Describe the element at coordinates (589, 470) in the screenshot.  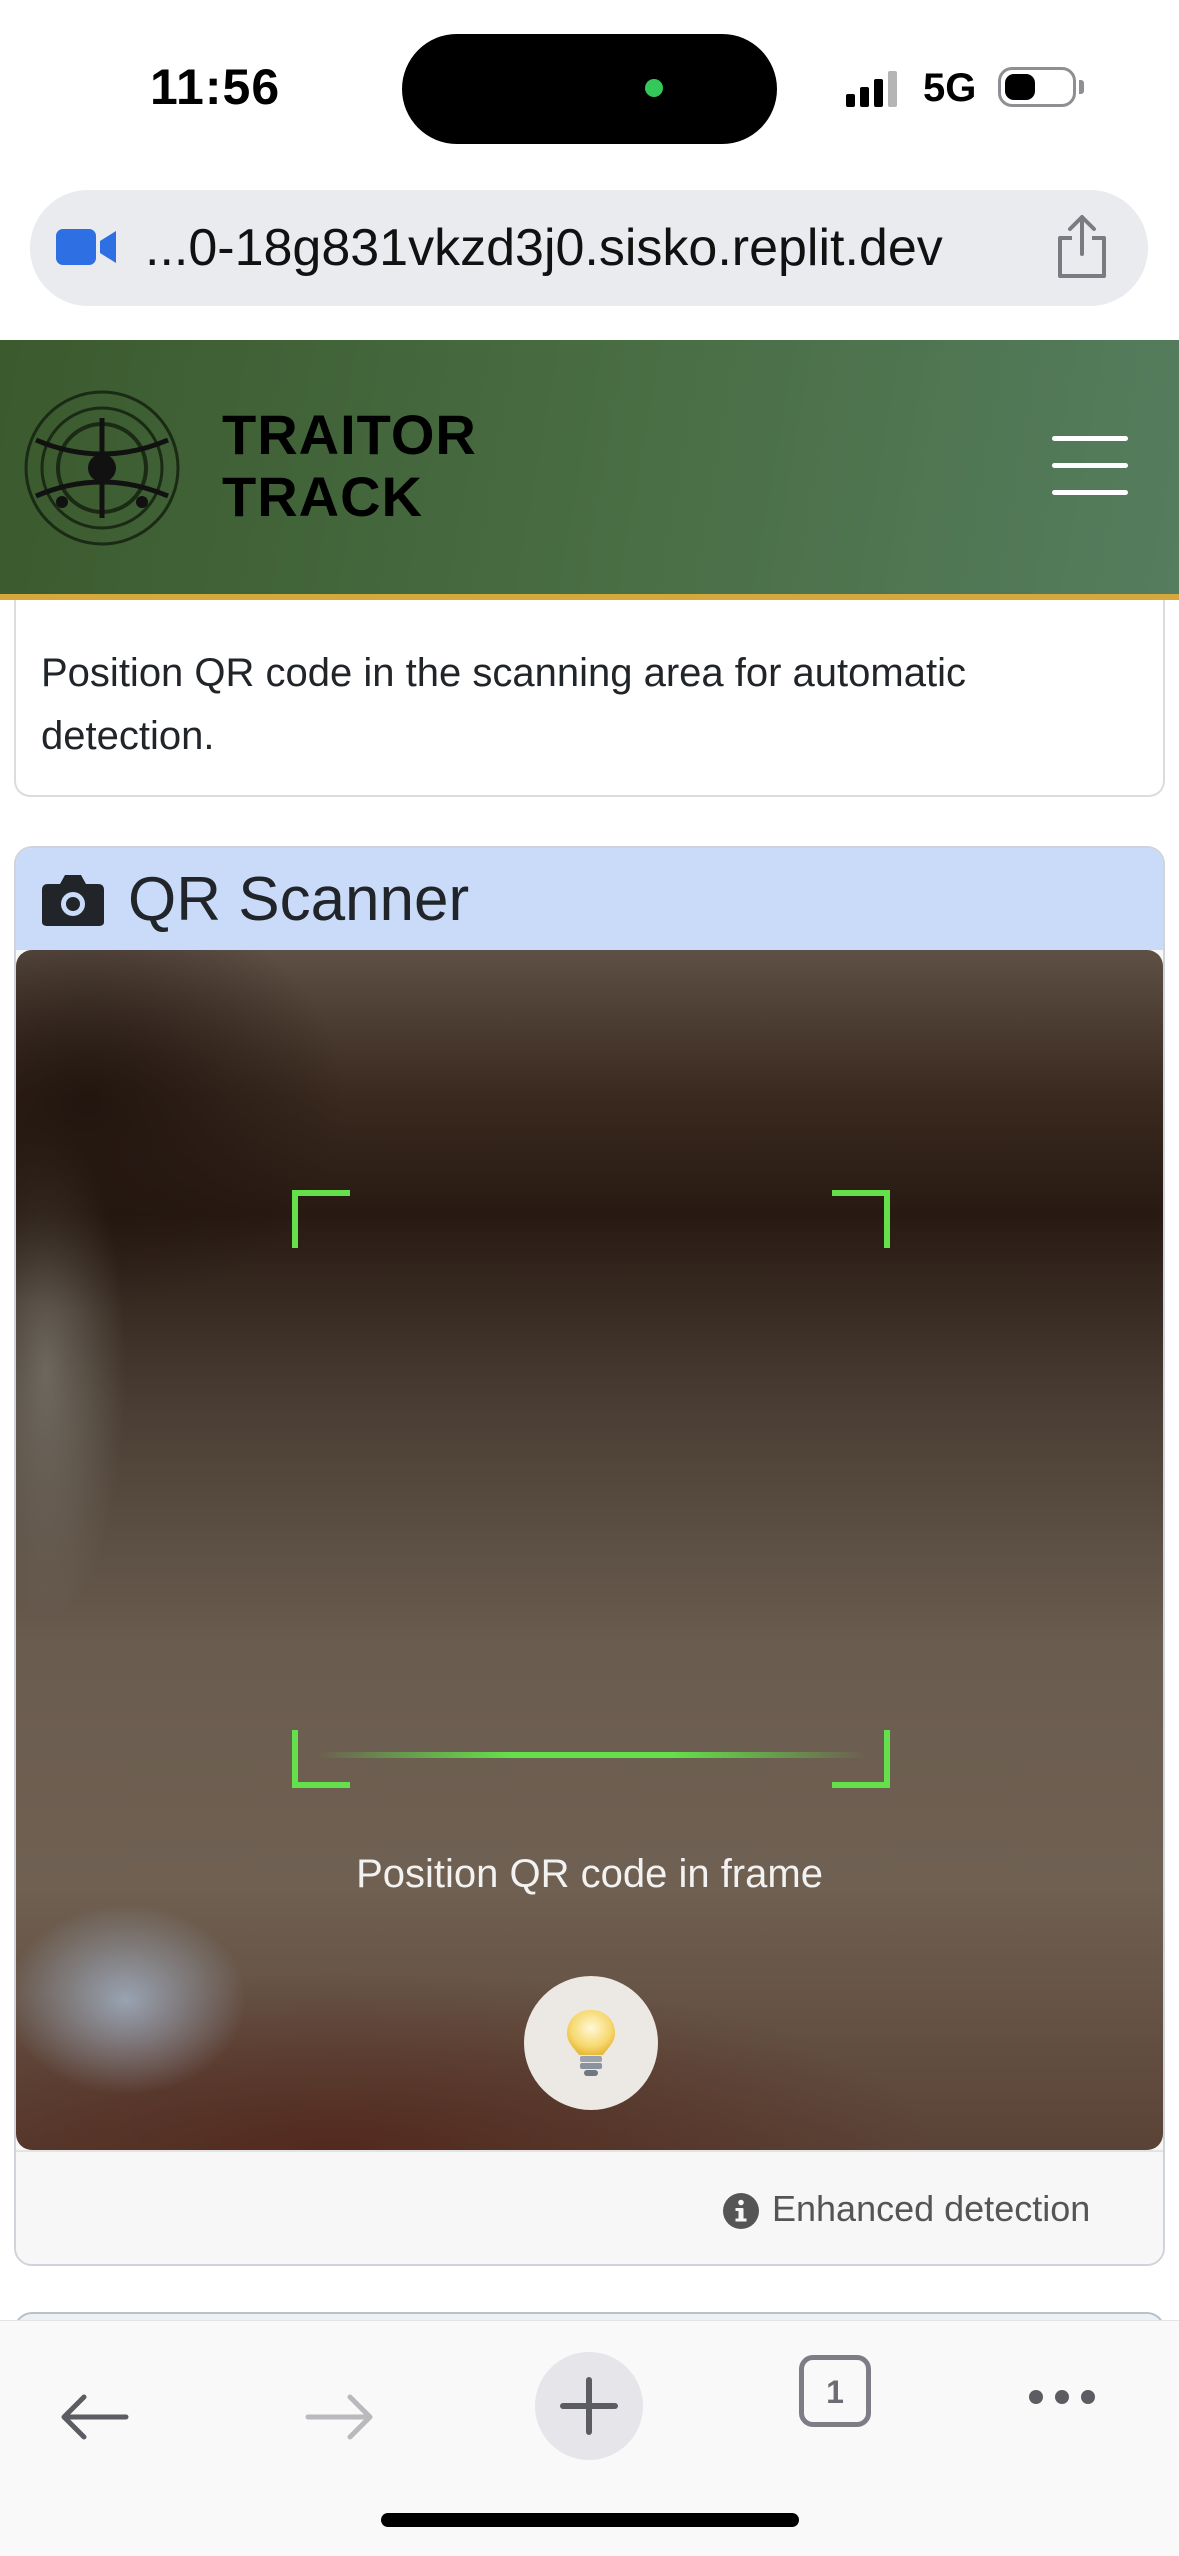
I see `app-header: TRAITOR TRACK` at that location.